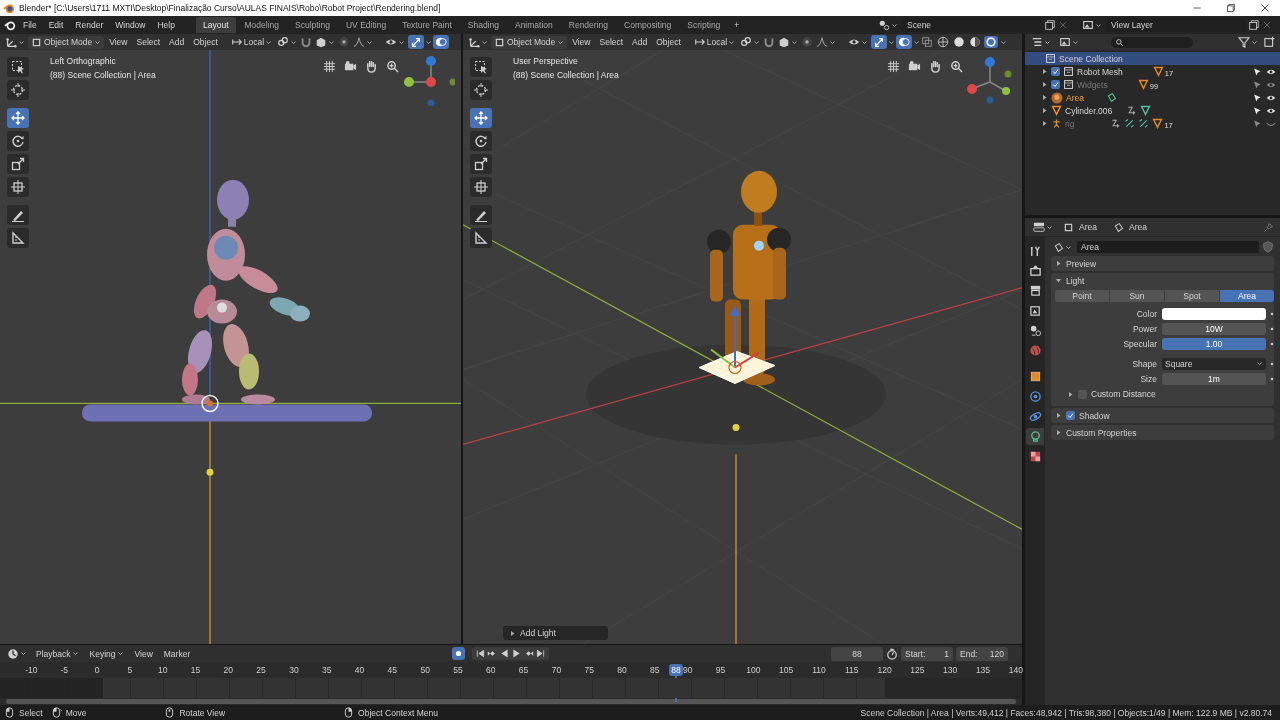  Describe the element at coordinates (1162, 280) in the screenshot. I see `panel-header: Light` at that location.